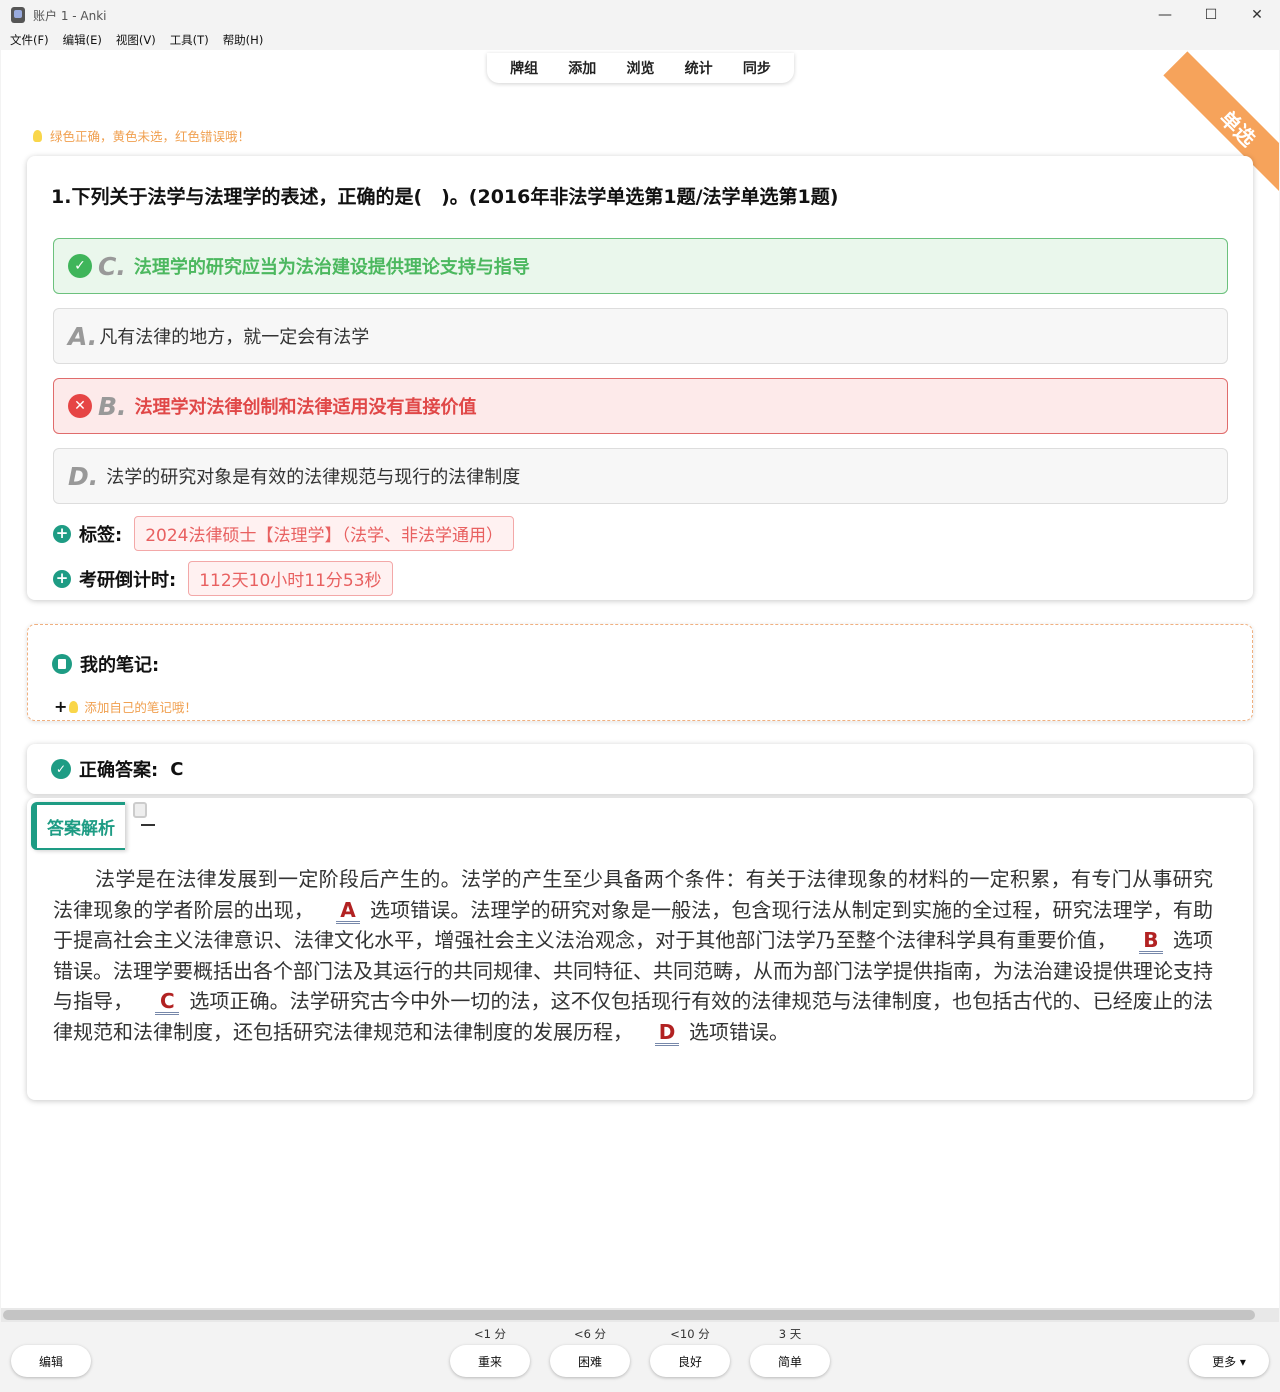 The image size is (1280, 1392). What do you see at coordinates (83, 336) in the screenshot?
I see `option-letter: A.` at bounding box center [83, 336].